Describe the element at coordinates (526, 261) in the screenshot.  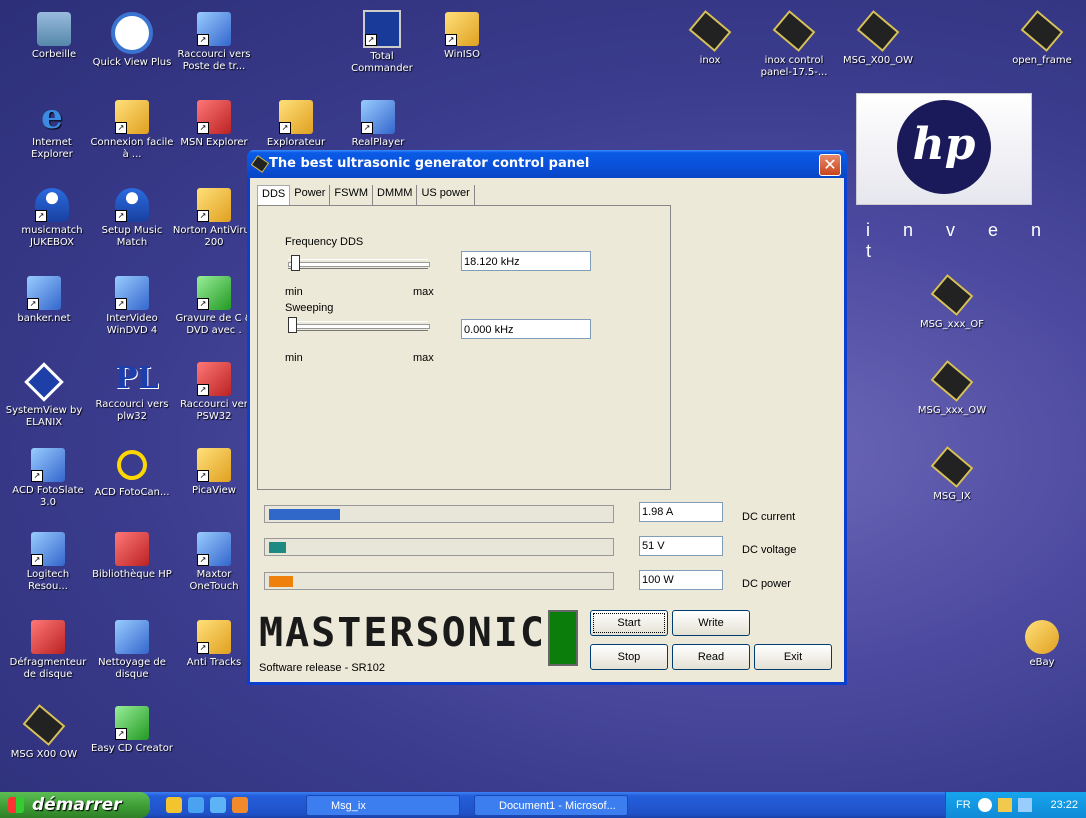
I see `frequency-value-field: 18.120 kHz` at that location.